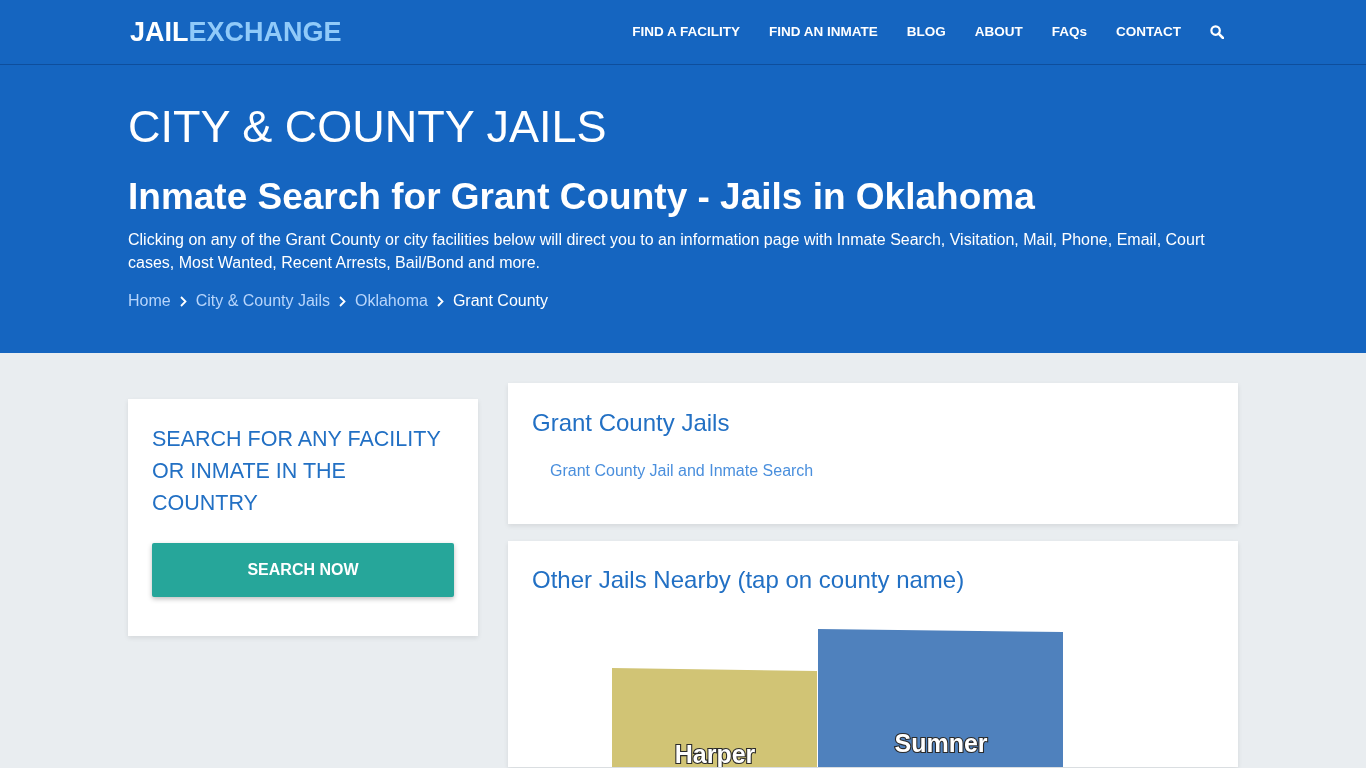 Image resolution: width=1366 pixels, height=768 pixels. Describe the element at coordinates (297, 471) in the screenshot. I see `card-title: SEARCH FOR ANY FACILITY OR INMATE IN THE COUNTRY` at that location.